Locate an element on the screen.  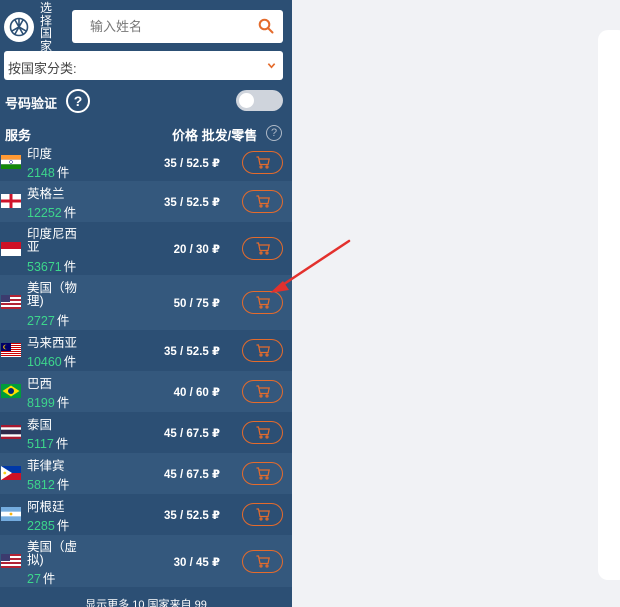
stock-count: 5812 件 is located at coordinates (48, 485).